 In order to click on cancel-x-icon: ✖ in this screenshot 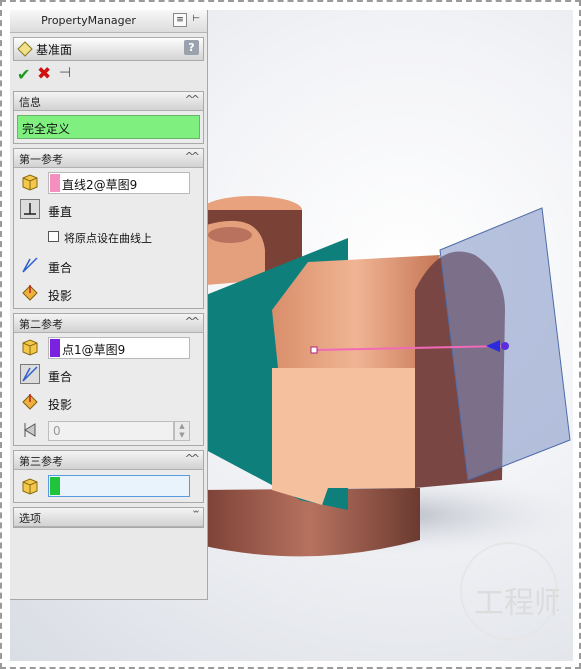, I will do `click(44, 74)`.